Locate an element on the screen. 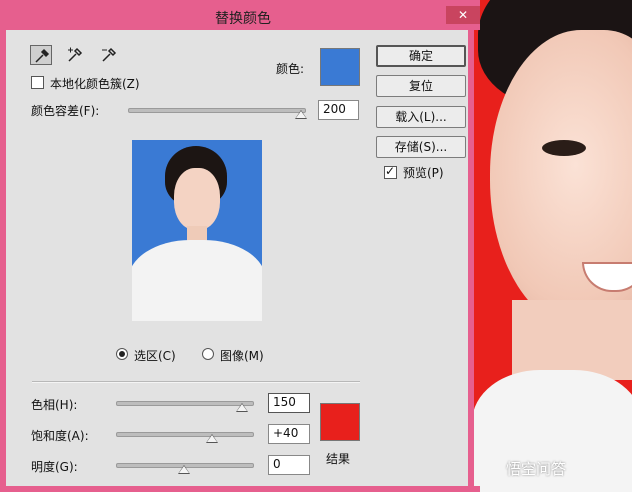 Image resolution: width=632 pixels, height=492 pixels. divider is located at coordinates (196, 382).